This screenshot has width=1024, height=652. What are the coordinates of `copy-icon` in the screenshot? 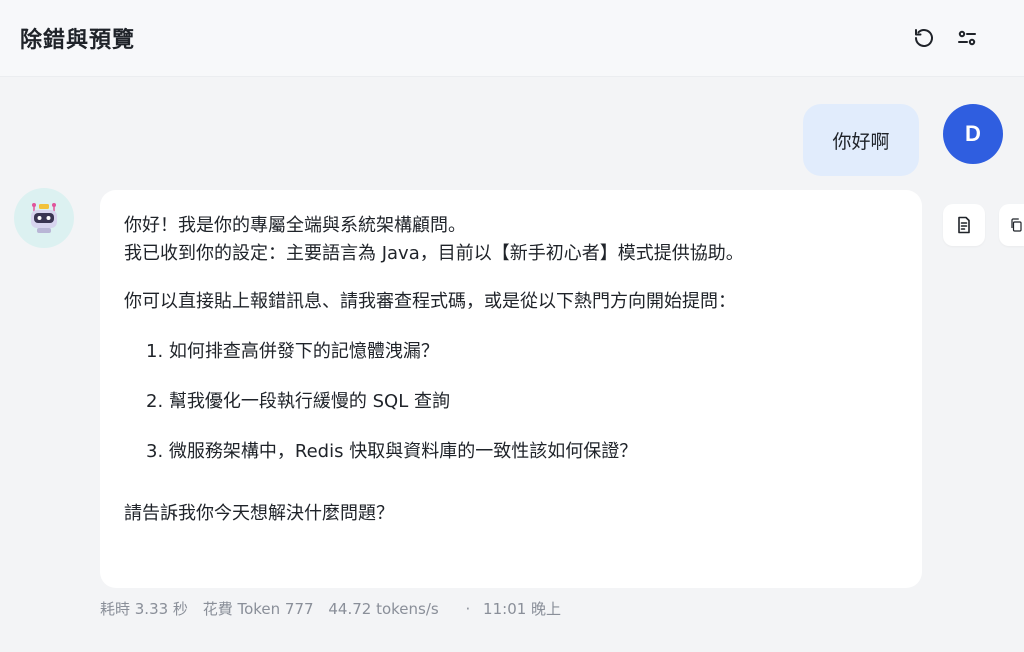 It's located at (1016, 225).